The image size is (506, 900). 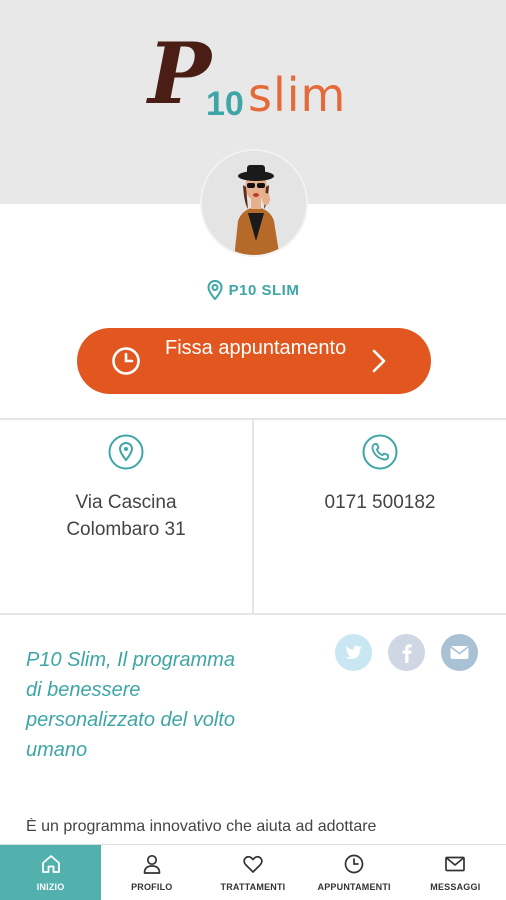 I want to click on tab-label: INIZIO, so click(x=50, y=887).